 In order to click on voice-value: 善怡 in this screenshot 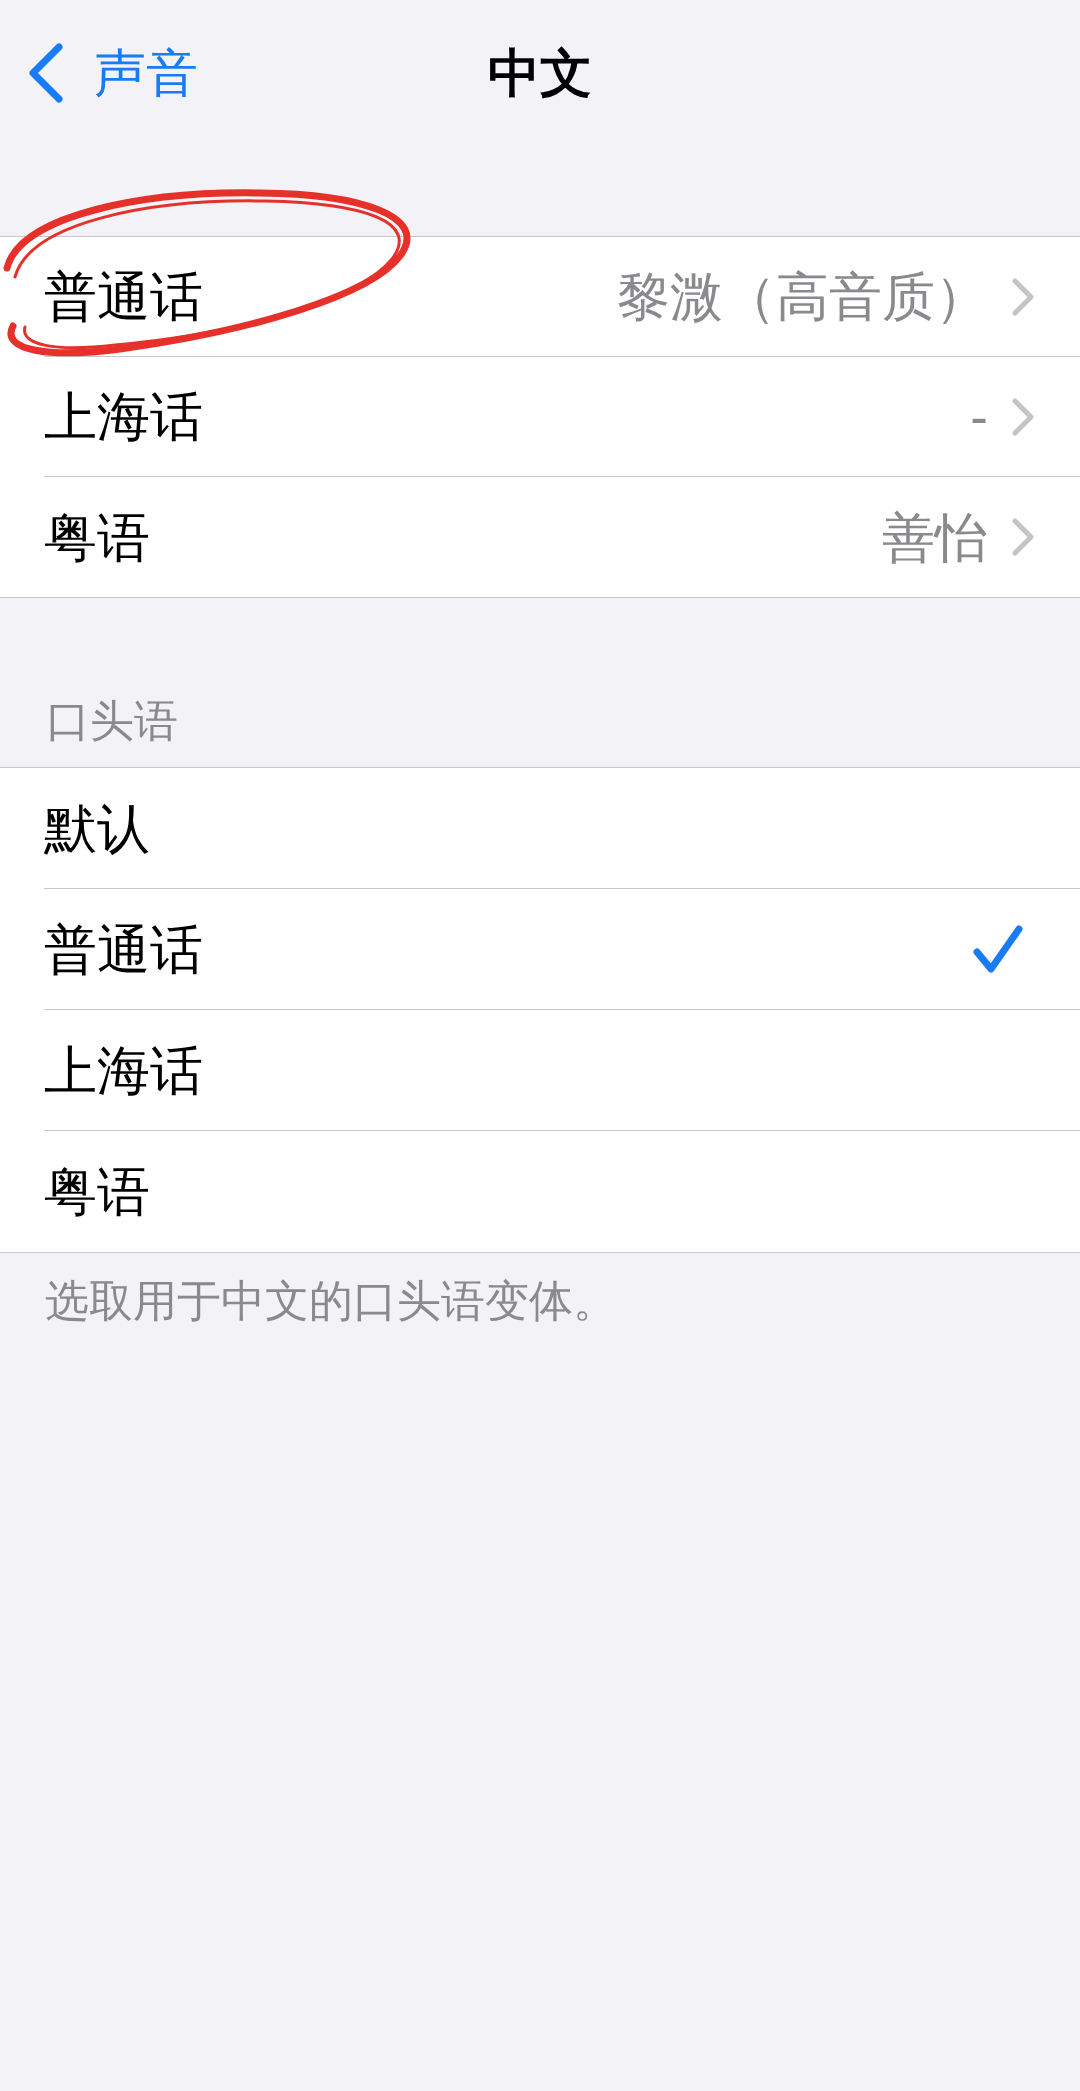, I will do `click(935, 537)`.